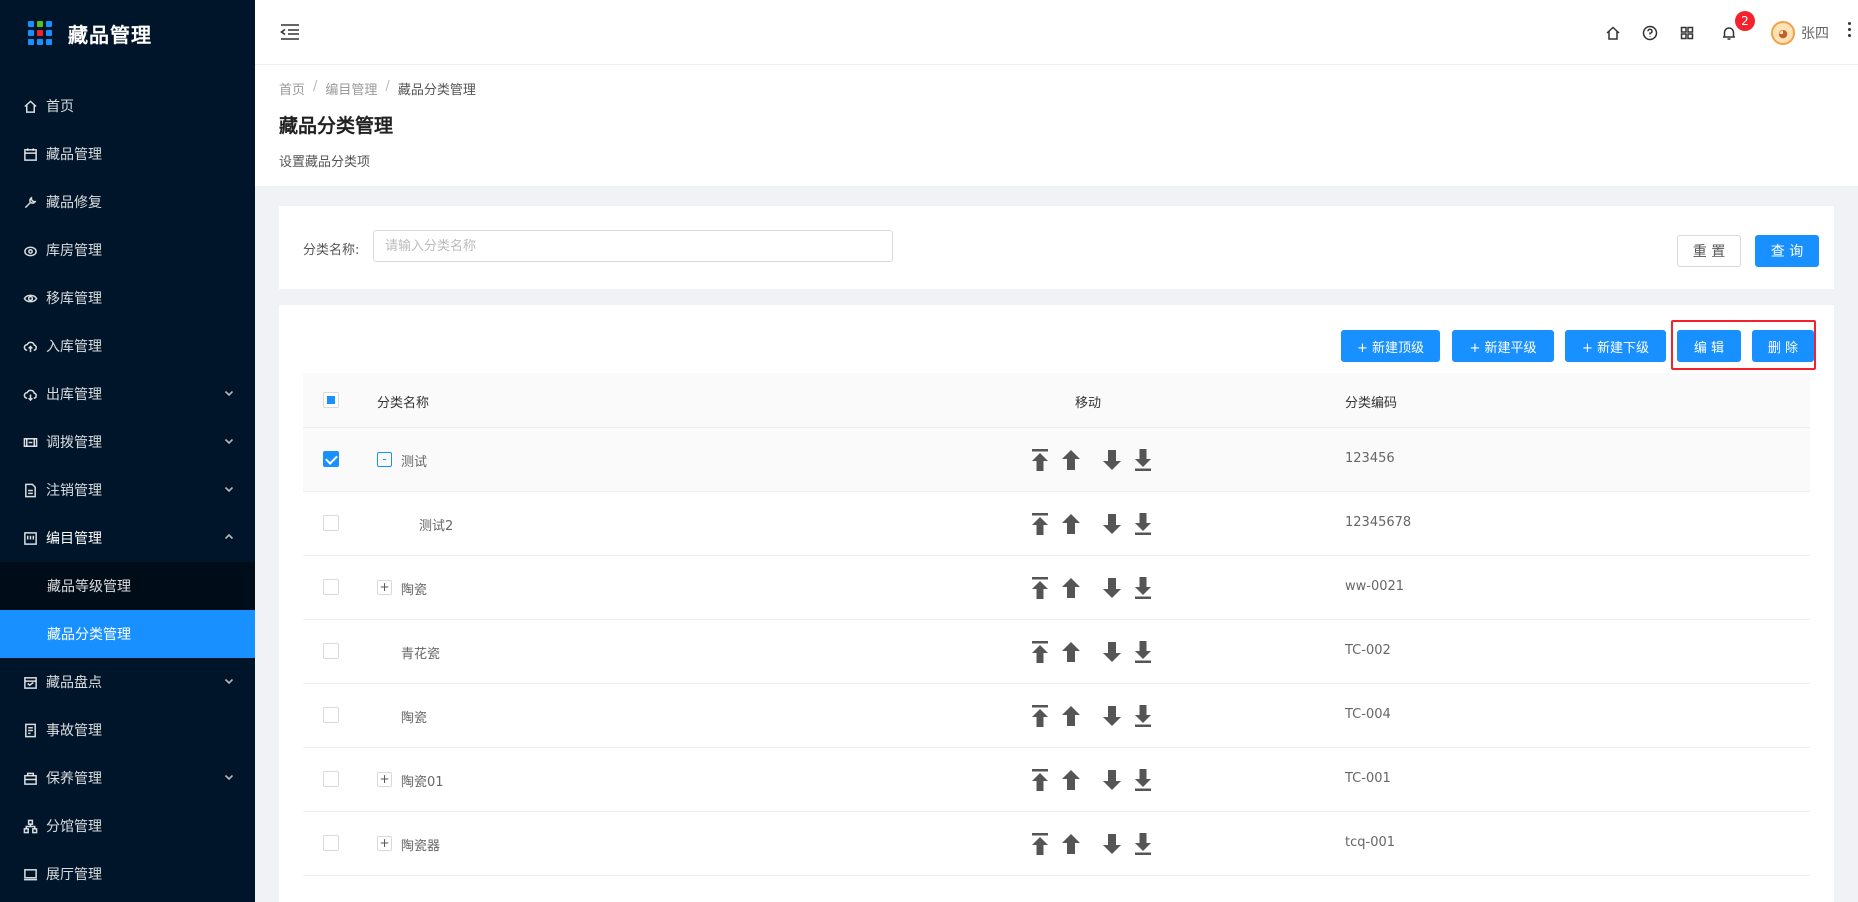  I want to click on home-icon, so click(1613, 33).